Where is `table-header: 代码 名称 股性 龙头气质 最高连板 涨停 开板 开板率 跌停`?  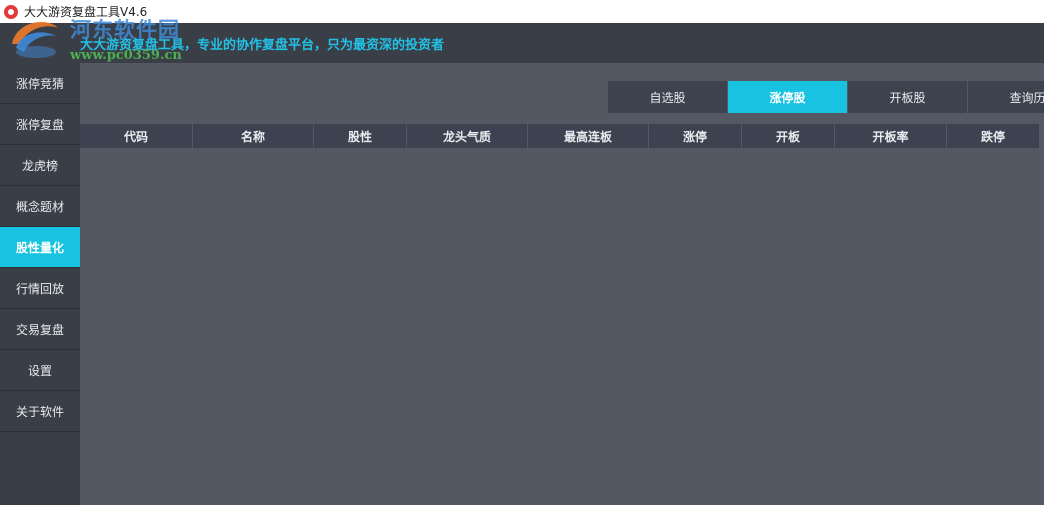 table-header: 代码 名称 股性 龙头气质 最高连板 涨停 开板 开板率 跌停 is located at coordinates (560, 136).